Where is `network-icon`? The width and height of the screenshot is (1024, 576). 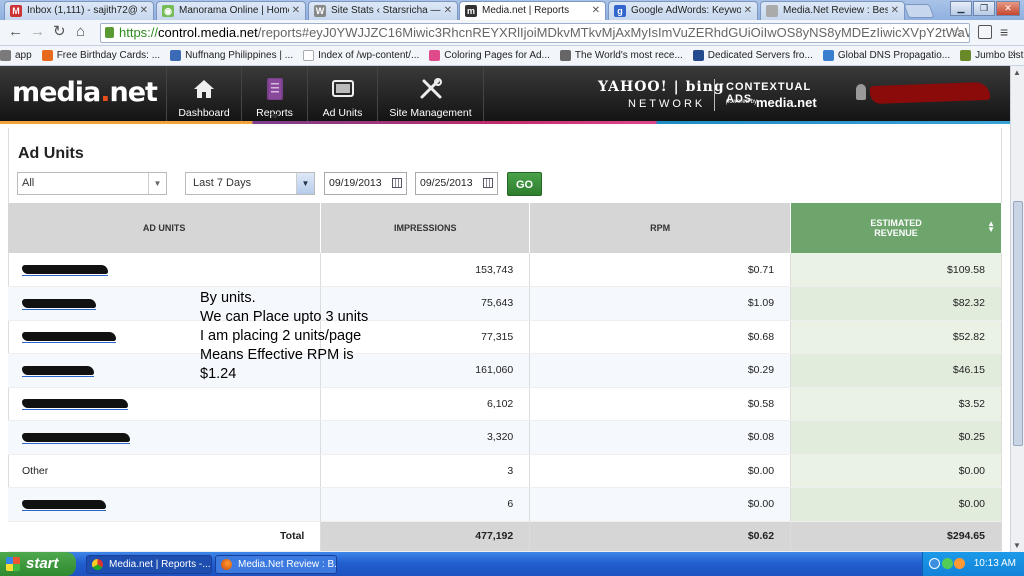
network-icon is located at coordinates (947, 563).